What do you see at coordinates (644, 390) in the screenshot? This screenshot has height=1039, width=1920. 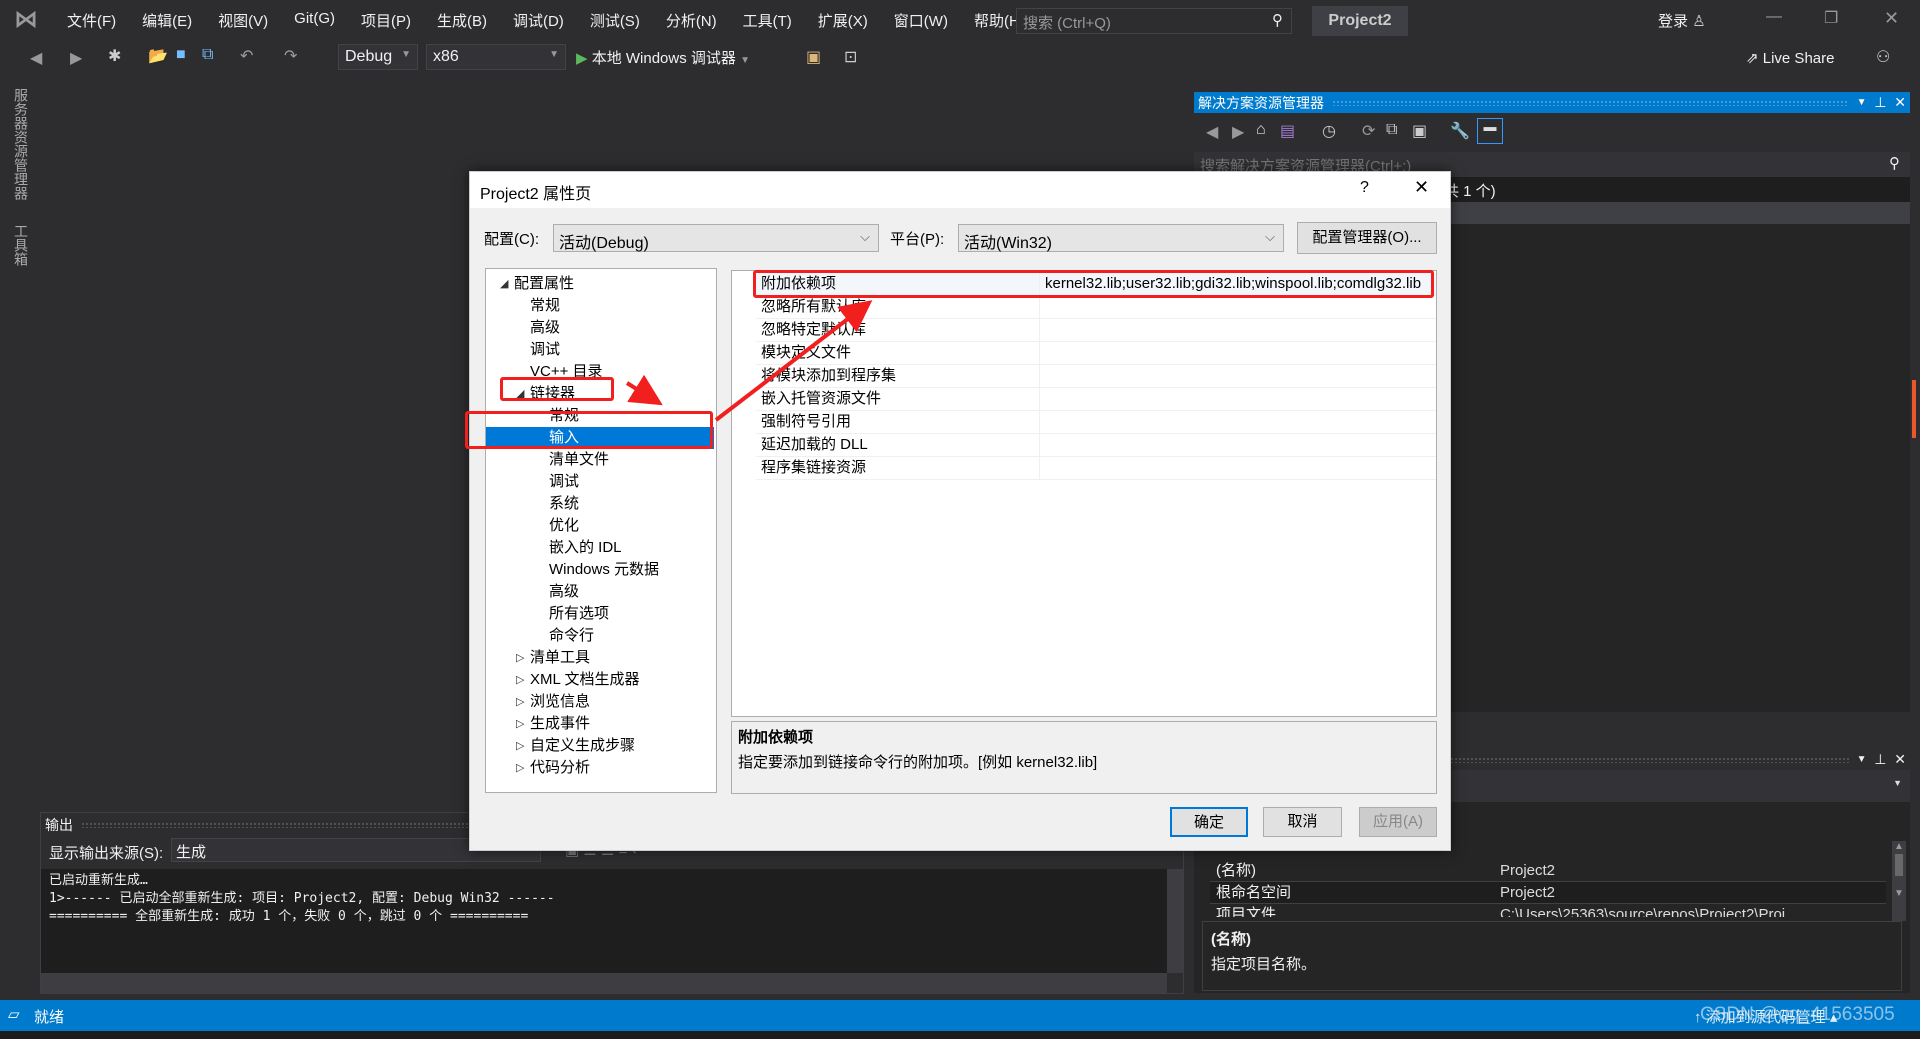 I see `arrow-linker-to-input` at bounding box center [644, 390].